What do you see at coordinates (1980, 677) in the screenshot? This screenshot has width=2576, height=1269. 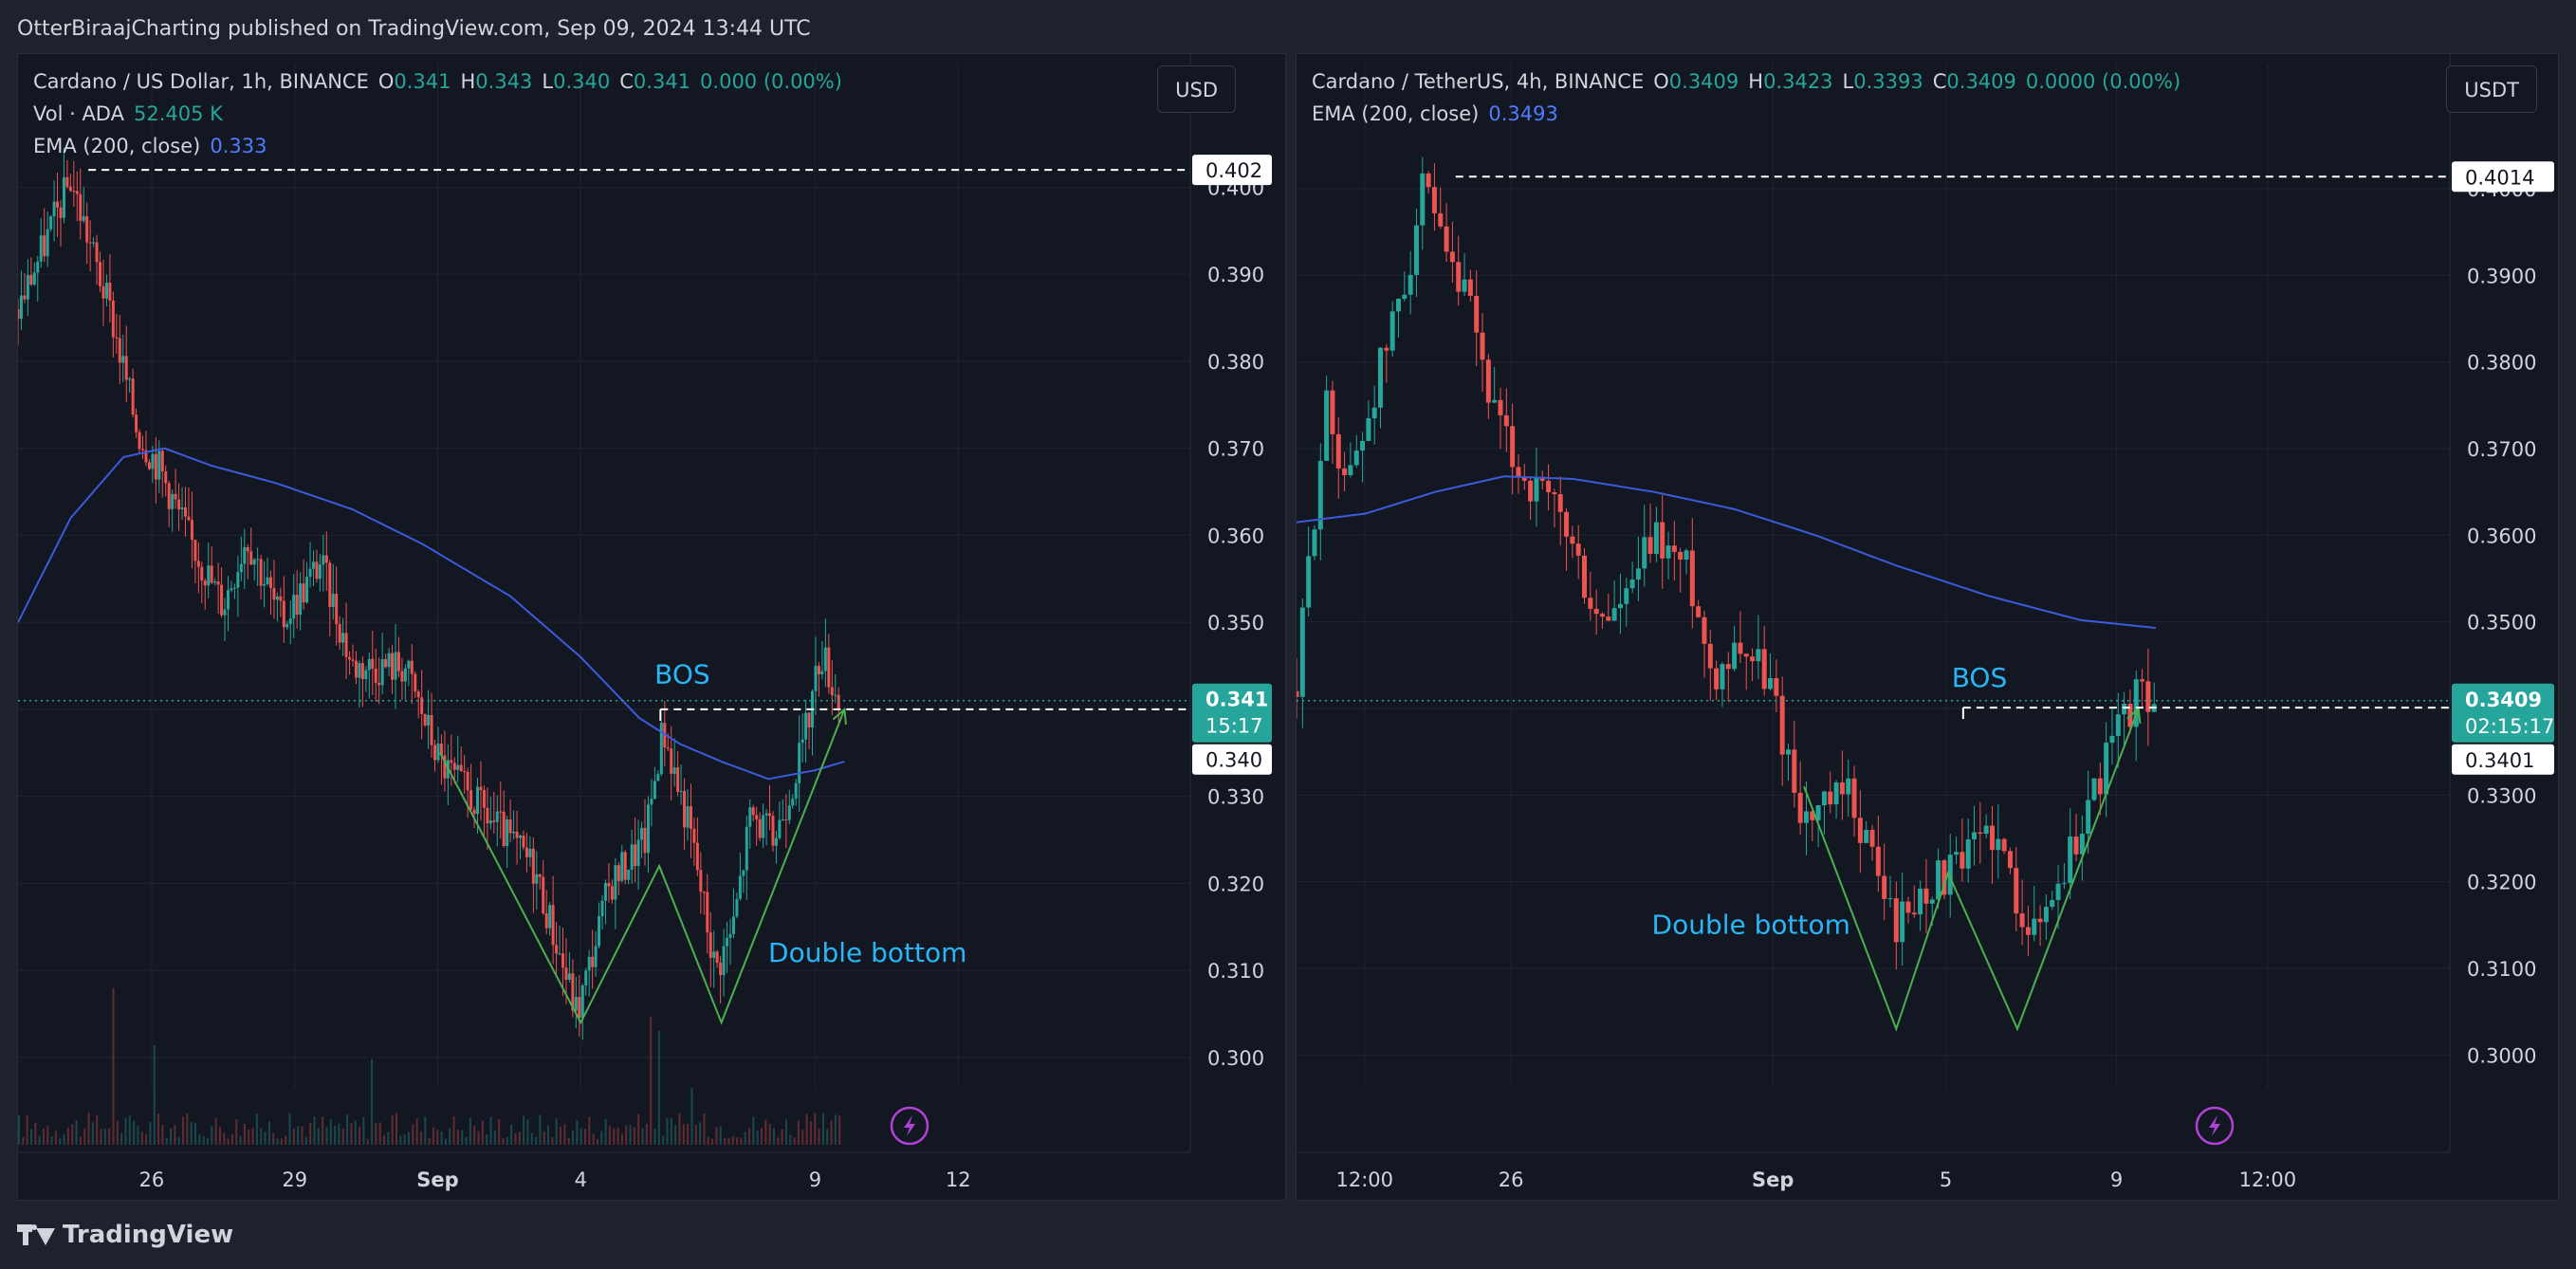 I see `bos-label: BOS` at bounding box center [1980, 677].